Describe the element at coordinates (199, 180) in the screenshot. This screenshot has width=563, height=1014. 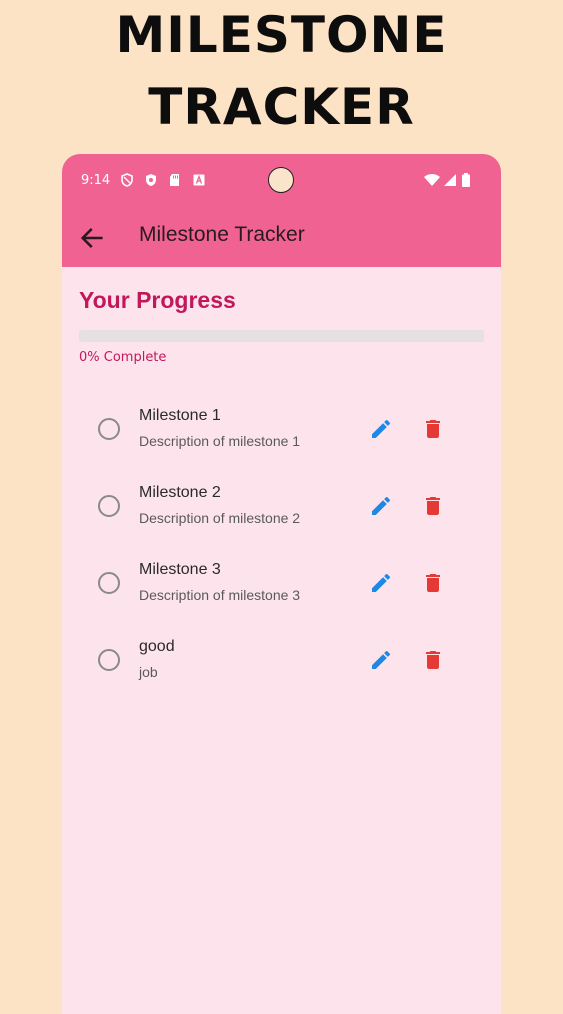
I see `app-a-icon` at that location.